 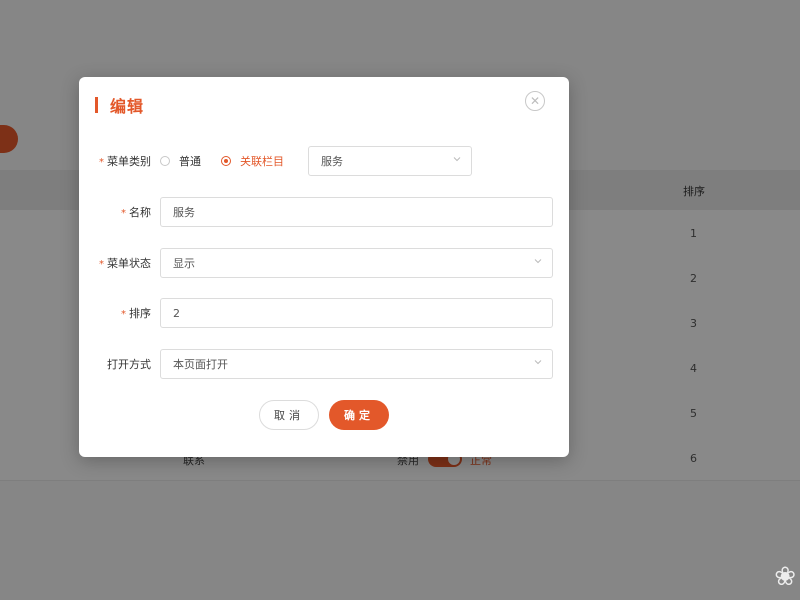 What do you see at coordinates (535, 101) in the screenshot?
I see `close-icon: ✕` at bounding box center [535, 101].